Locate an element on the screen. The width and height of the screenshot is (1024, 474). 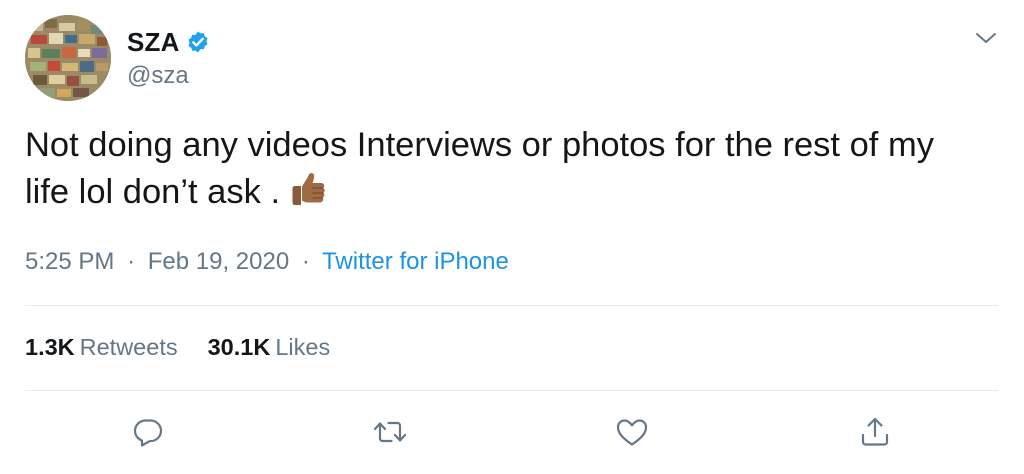
likes-label: Likes is located at coordinates (303, 347).